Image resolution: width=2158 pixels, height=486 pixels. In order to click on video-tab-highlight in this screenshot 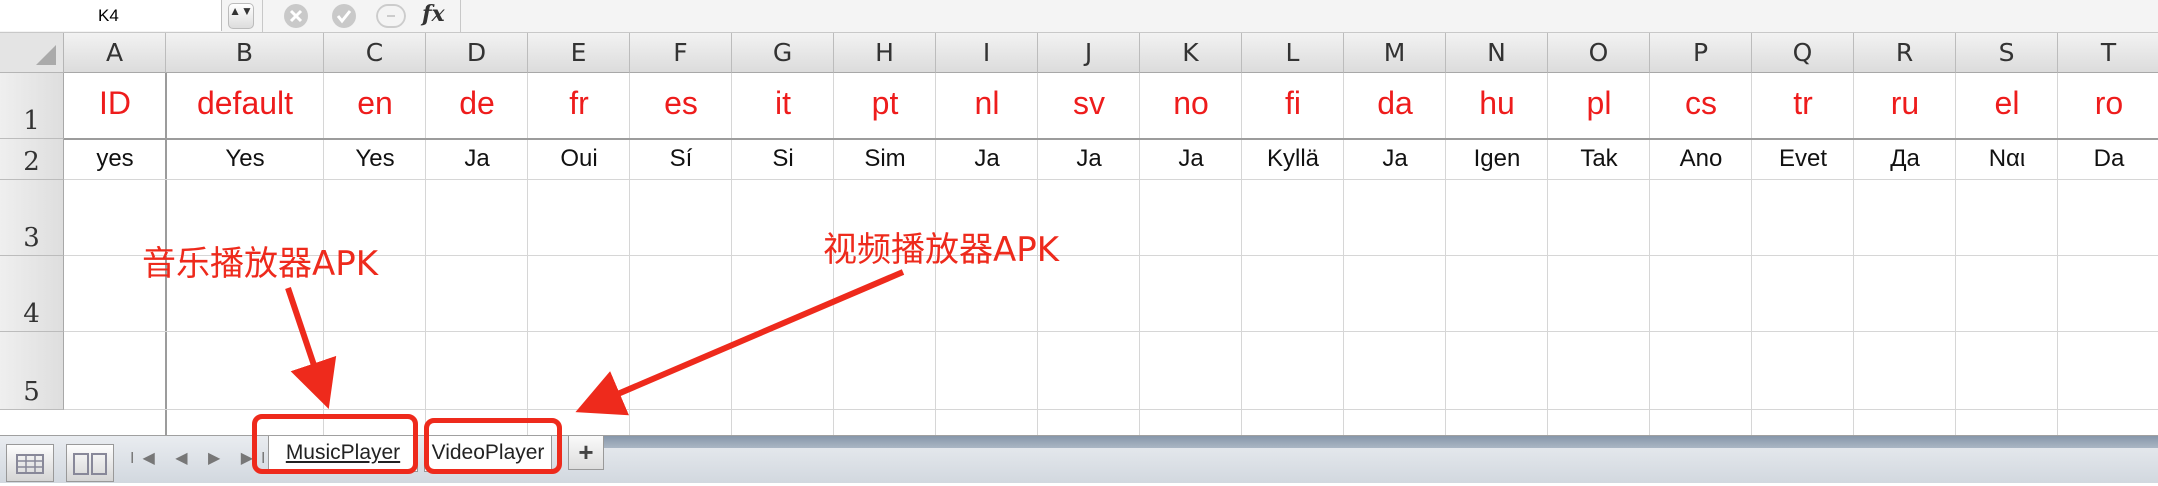, I will do `click(493, 446)`.